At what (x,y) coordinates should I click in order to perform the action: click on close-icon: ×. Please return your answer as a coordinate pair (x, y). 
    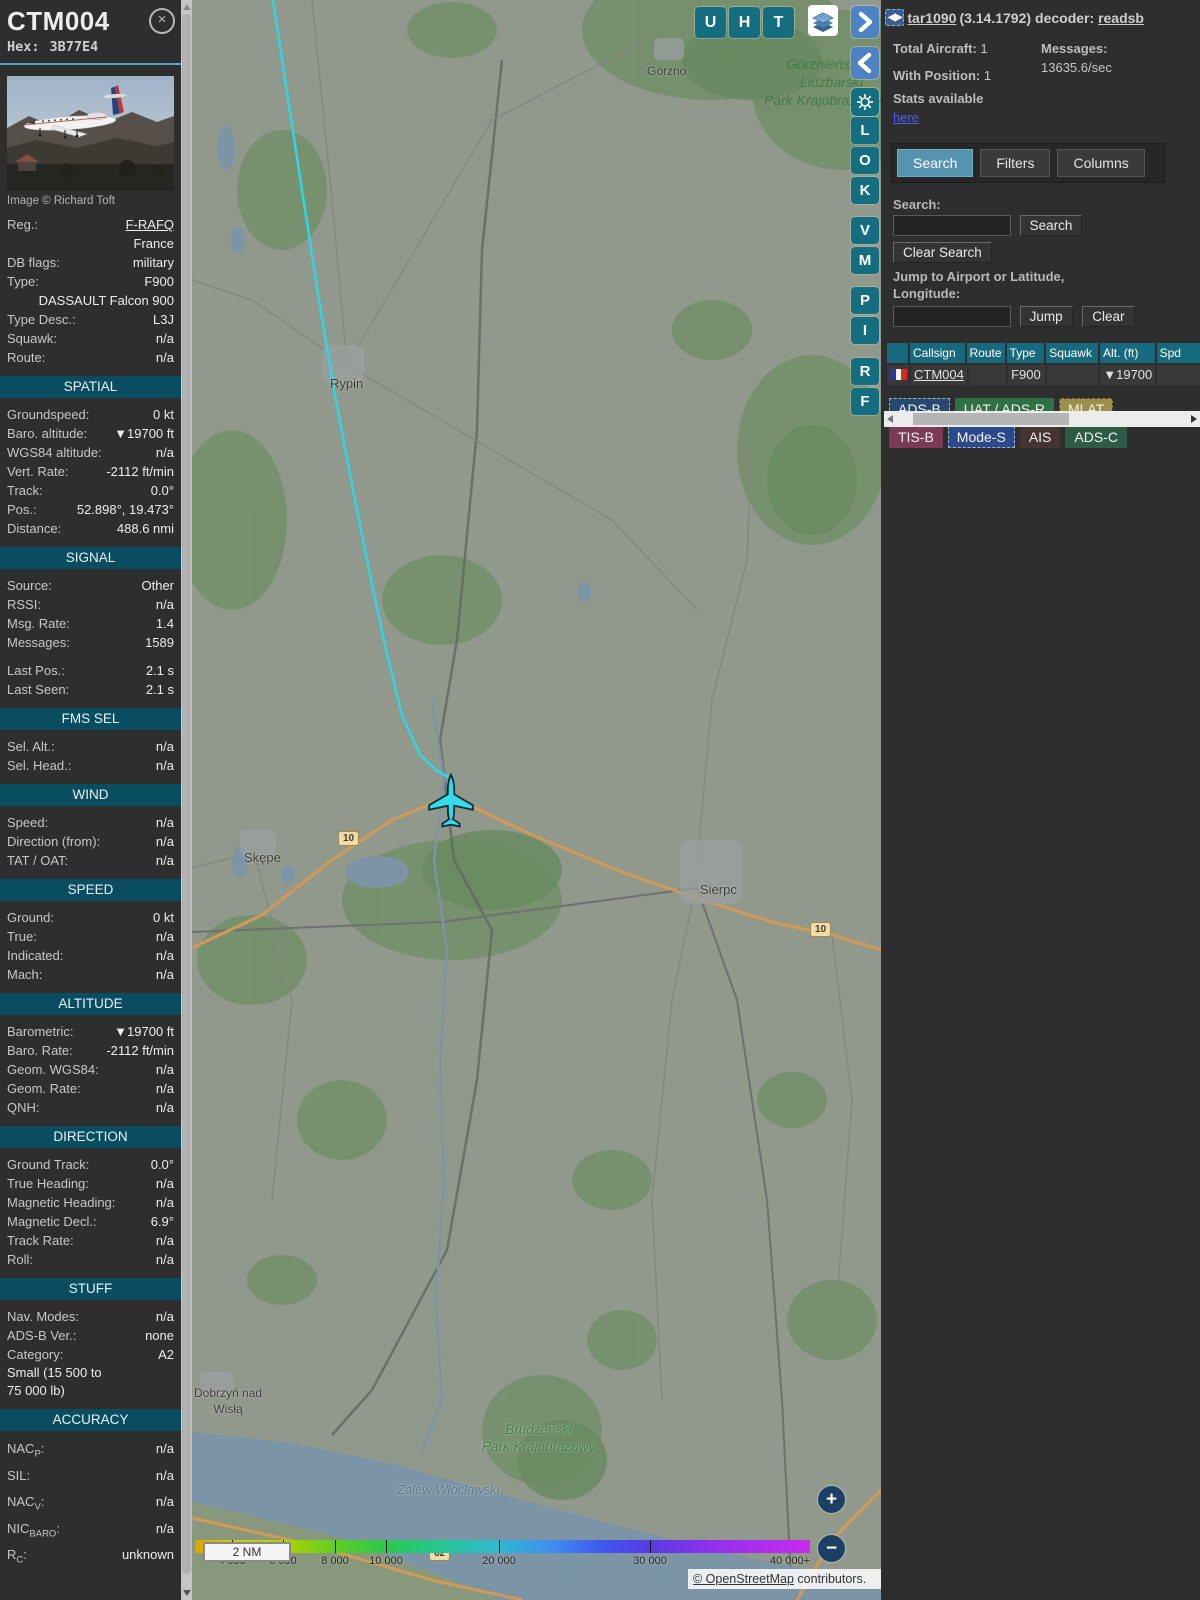
    Looking at the image, I should click on (162, 21).